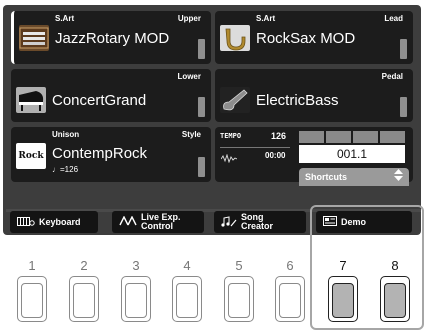 The image size is (426, 331). What do you see at coordinates (66, 134) in the screenshot?
I see `unison-tag: Unison` at bounding box center [66, 134].